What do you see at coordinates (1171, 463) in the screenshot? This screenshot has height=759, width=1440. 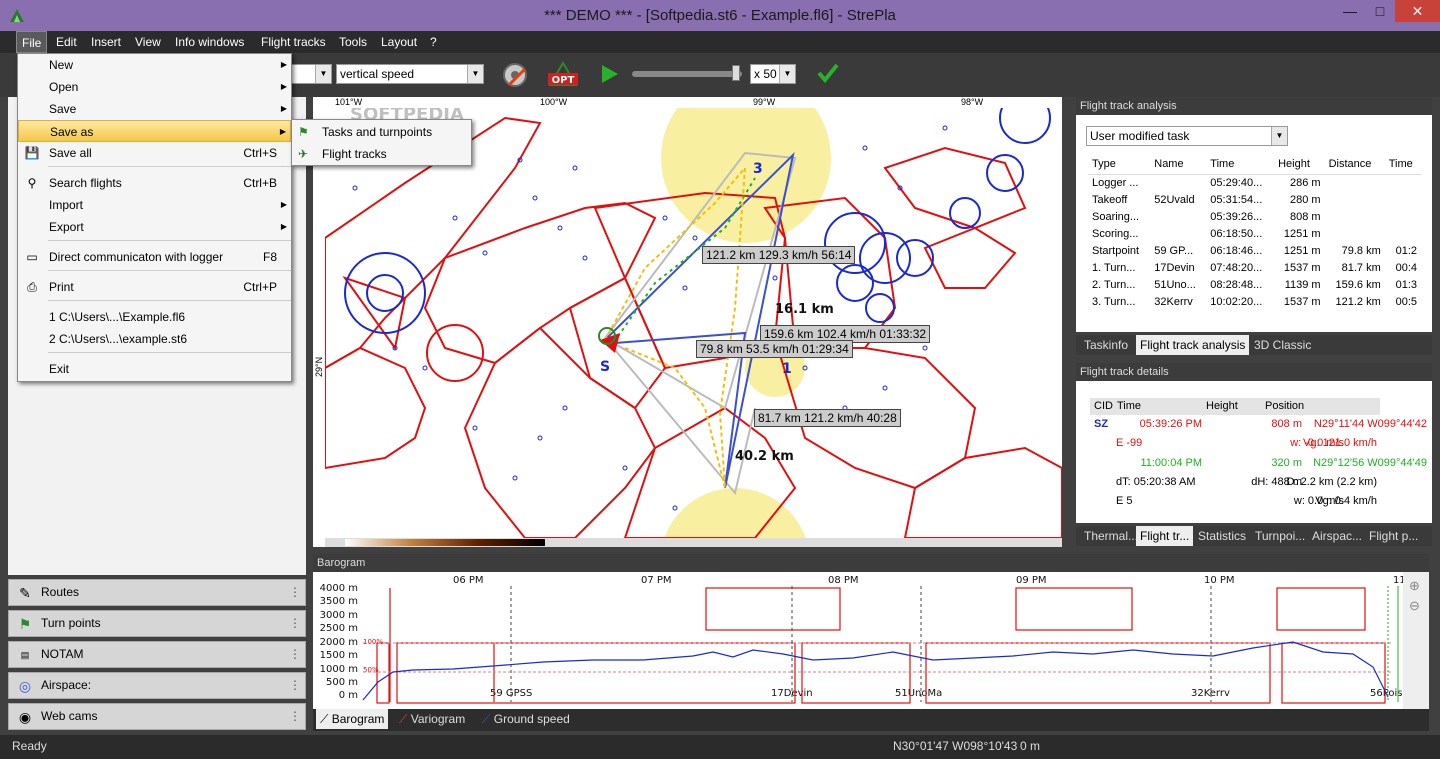 I see `time-value: 11:00:04 PM` at bounding box center [1171, 463].